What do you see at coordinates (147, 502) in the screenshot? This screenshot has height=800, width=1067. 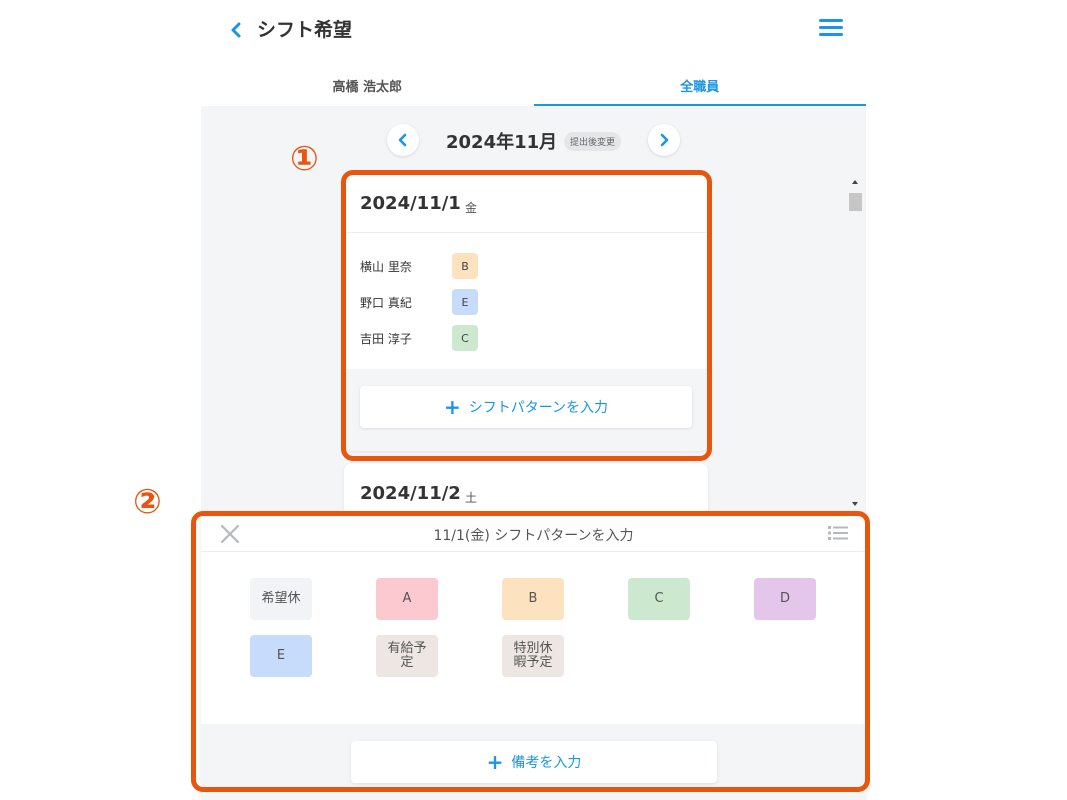 I see `annotation-number-2: ②` at bounding box center [147, 502].